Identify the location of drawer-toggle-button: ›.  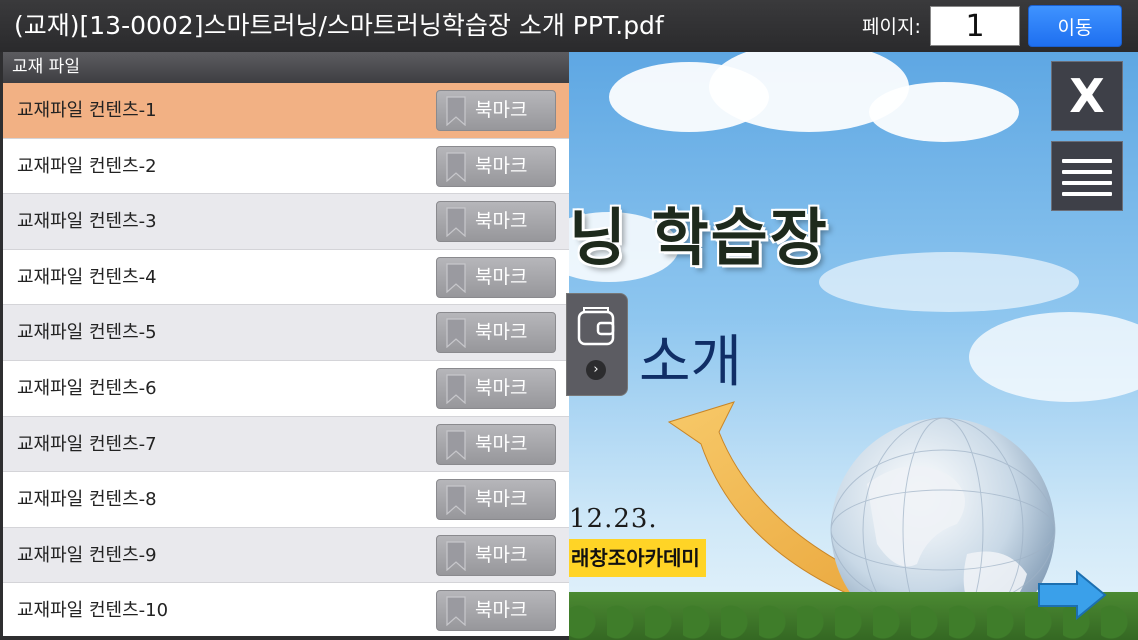
(597, 344).